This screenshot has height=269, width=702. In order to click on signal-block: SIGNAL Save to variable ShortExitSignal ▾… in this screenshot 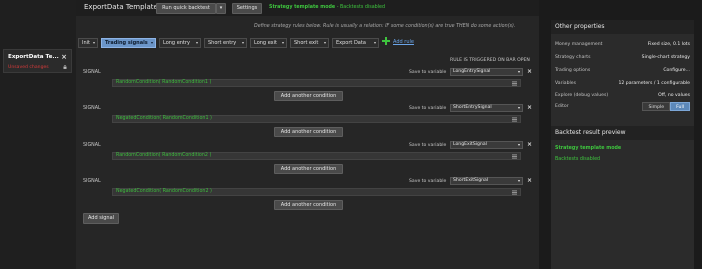, I will do `click(307, 195)`.